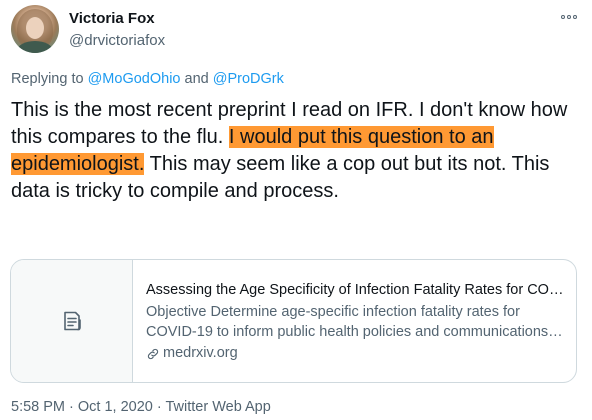  Describe the element at coordinates (357, 353) in the screenshot. I see `card-domain: medrxiv.org` at that location.